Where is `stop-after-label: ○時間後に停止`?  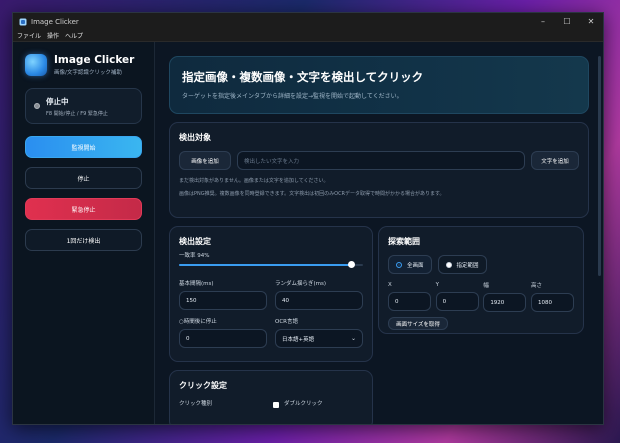
stop-after-label: ○時間後に停止 is located at coordinates (198, 322).